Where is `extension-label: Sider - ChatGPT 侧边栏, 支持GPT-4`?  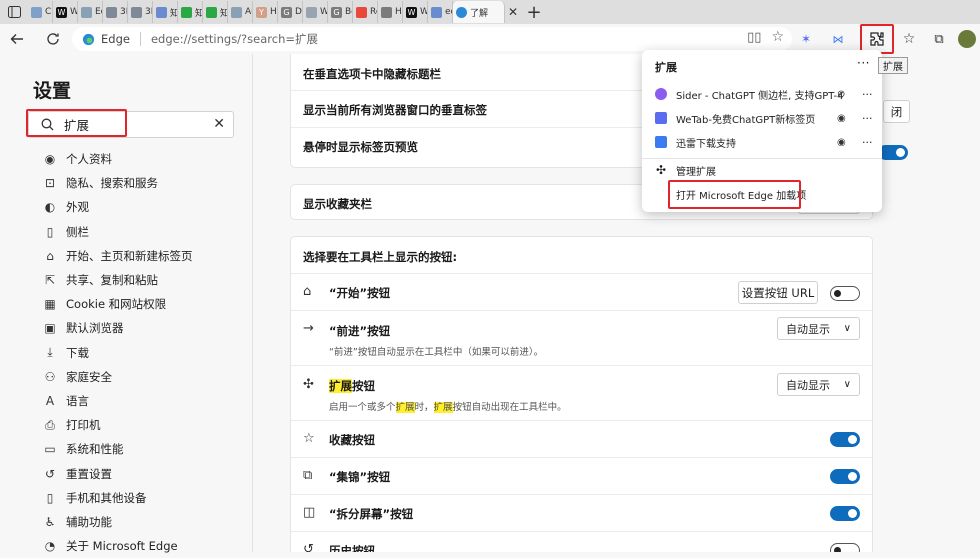
extension-label: Sider - ChatGPT 侧边栏, 支持GPT-4 is located at coordinates (760, 96).